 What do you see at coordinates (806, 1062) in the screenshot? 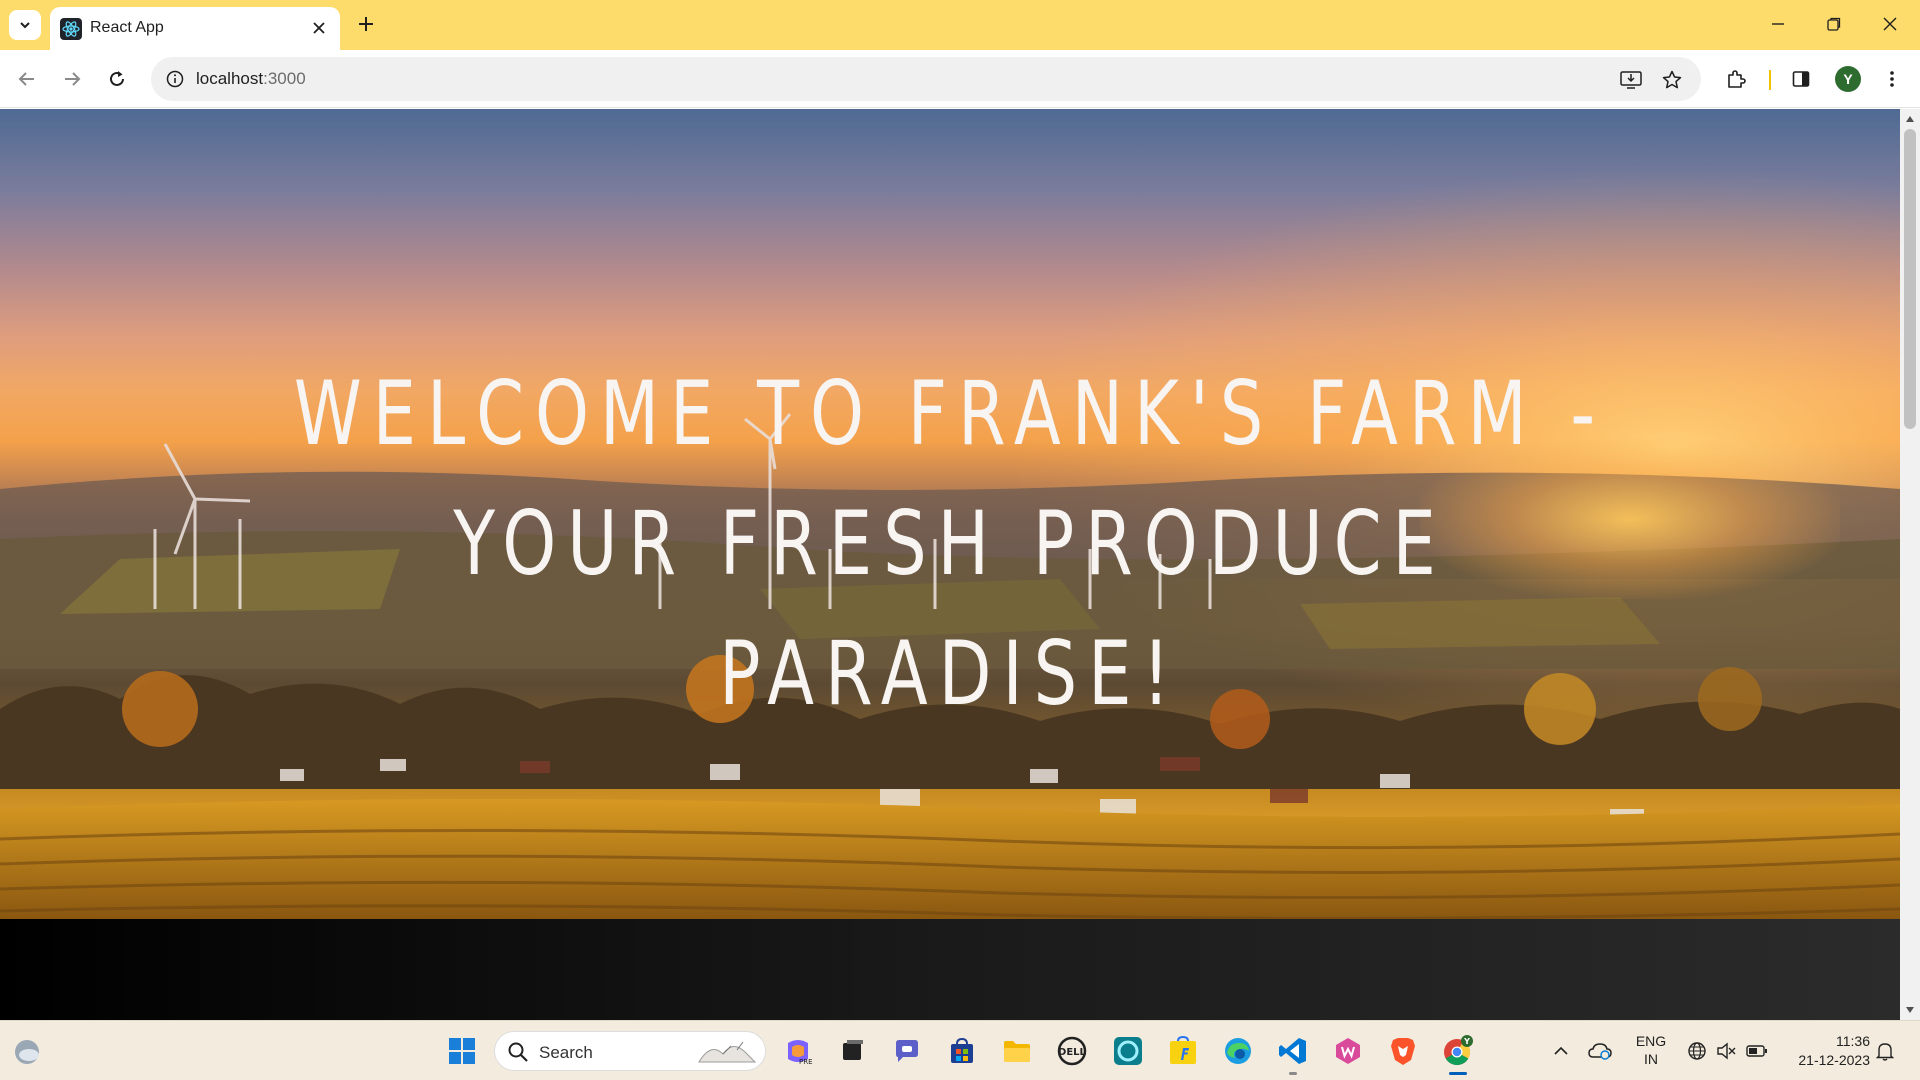
I see `svg-text: PRE` at bounding box center [806, 1062].